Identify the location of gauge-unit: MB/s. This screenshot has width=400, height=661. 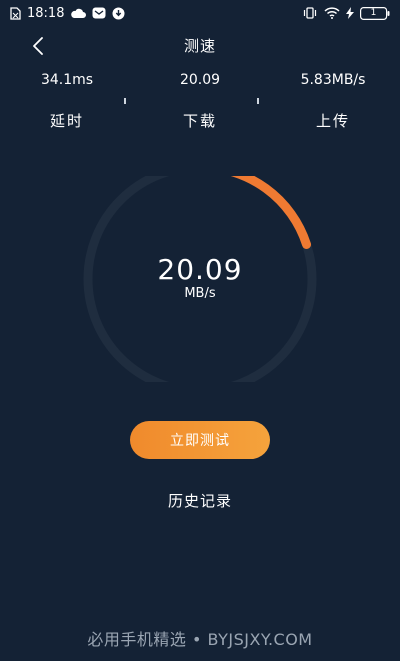
(200, 293).